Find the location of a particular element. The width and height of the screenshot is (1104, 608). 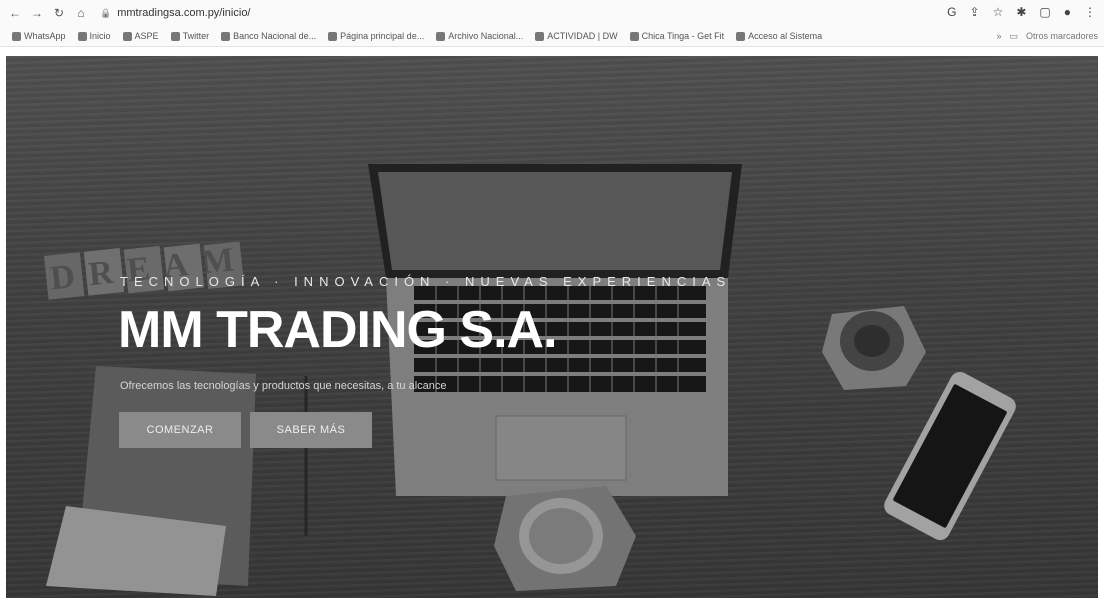

bookmark-aspe: ASPE is located at coordinates (140, 36).